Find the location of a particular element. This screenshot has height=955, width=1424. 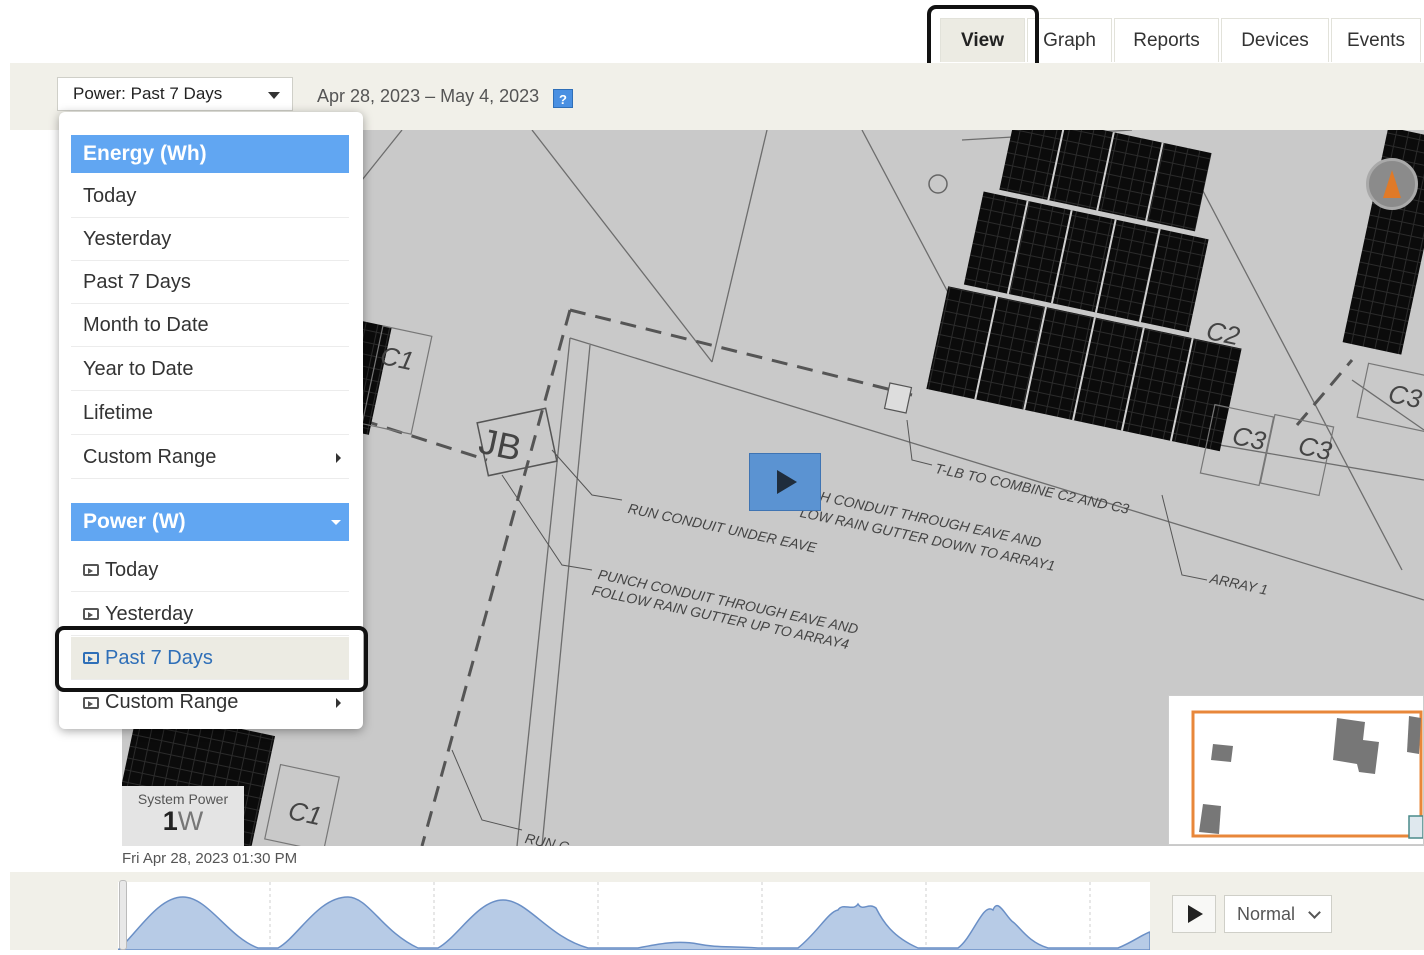

menu-item-power-custom-range: Custom Range is located at coordinates (210, 702).